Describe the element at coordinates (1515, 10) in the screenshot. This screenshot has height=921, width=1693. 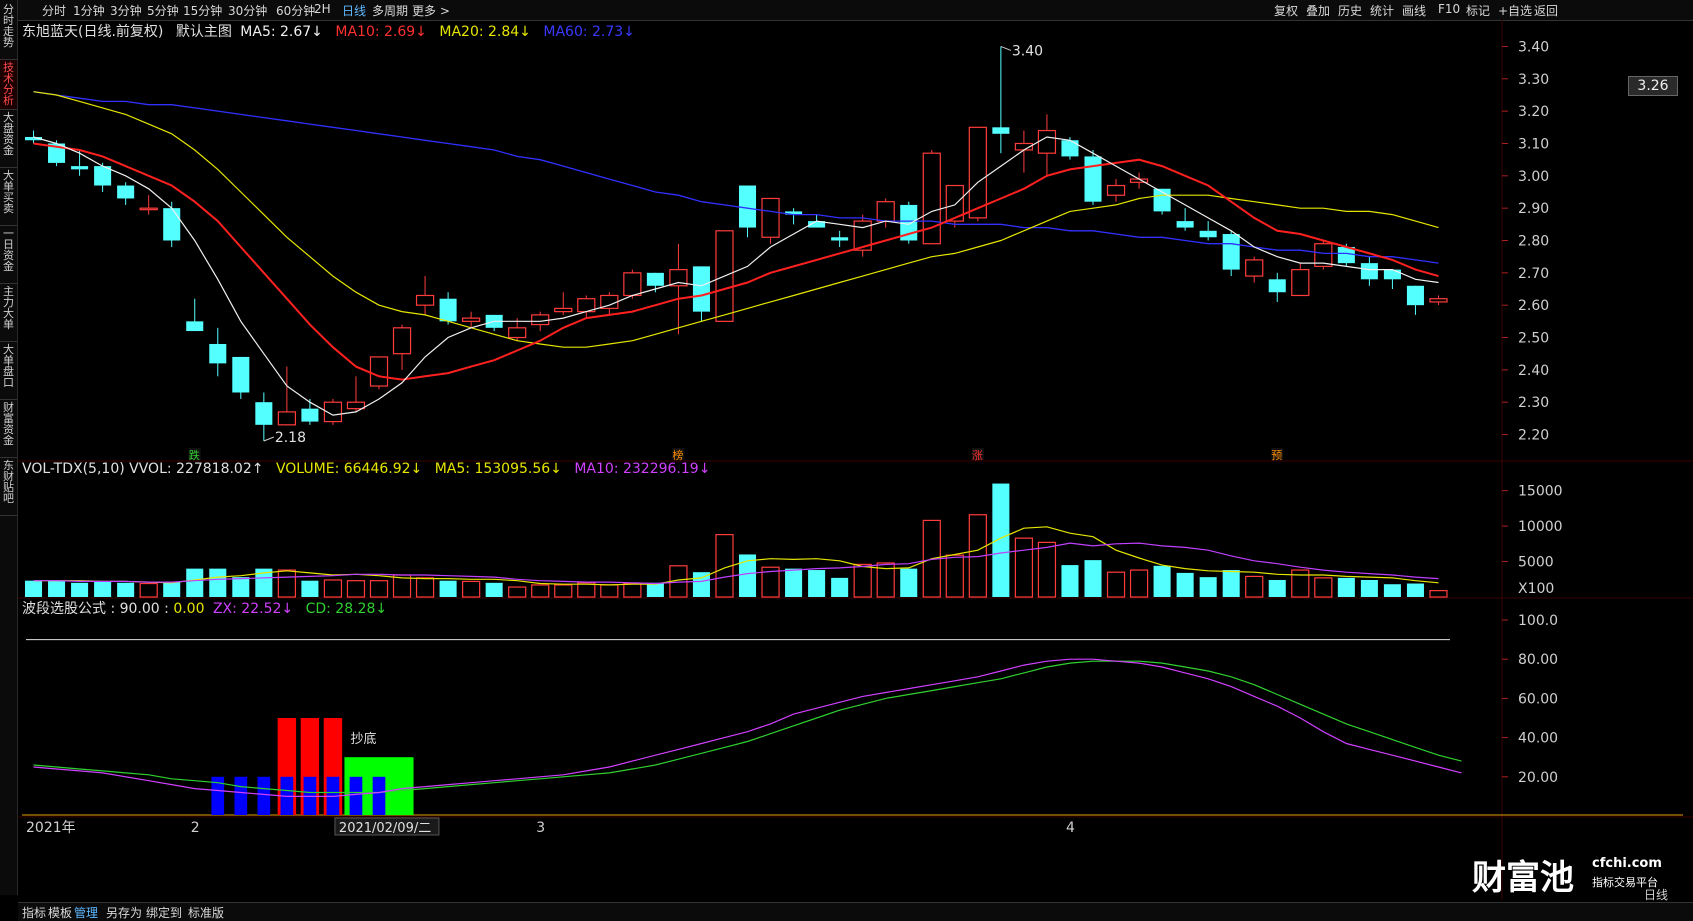
I see `tool-button-7: +自选` at that location.